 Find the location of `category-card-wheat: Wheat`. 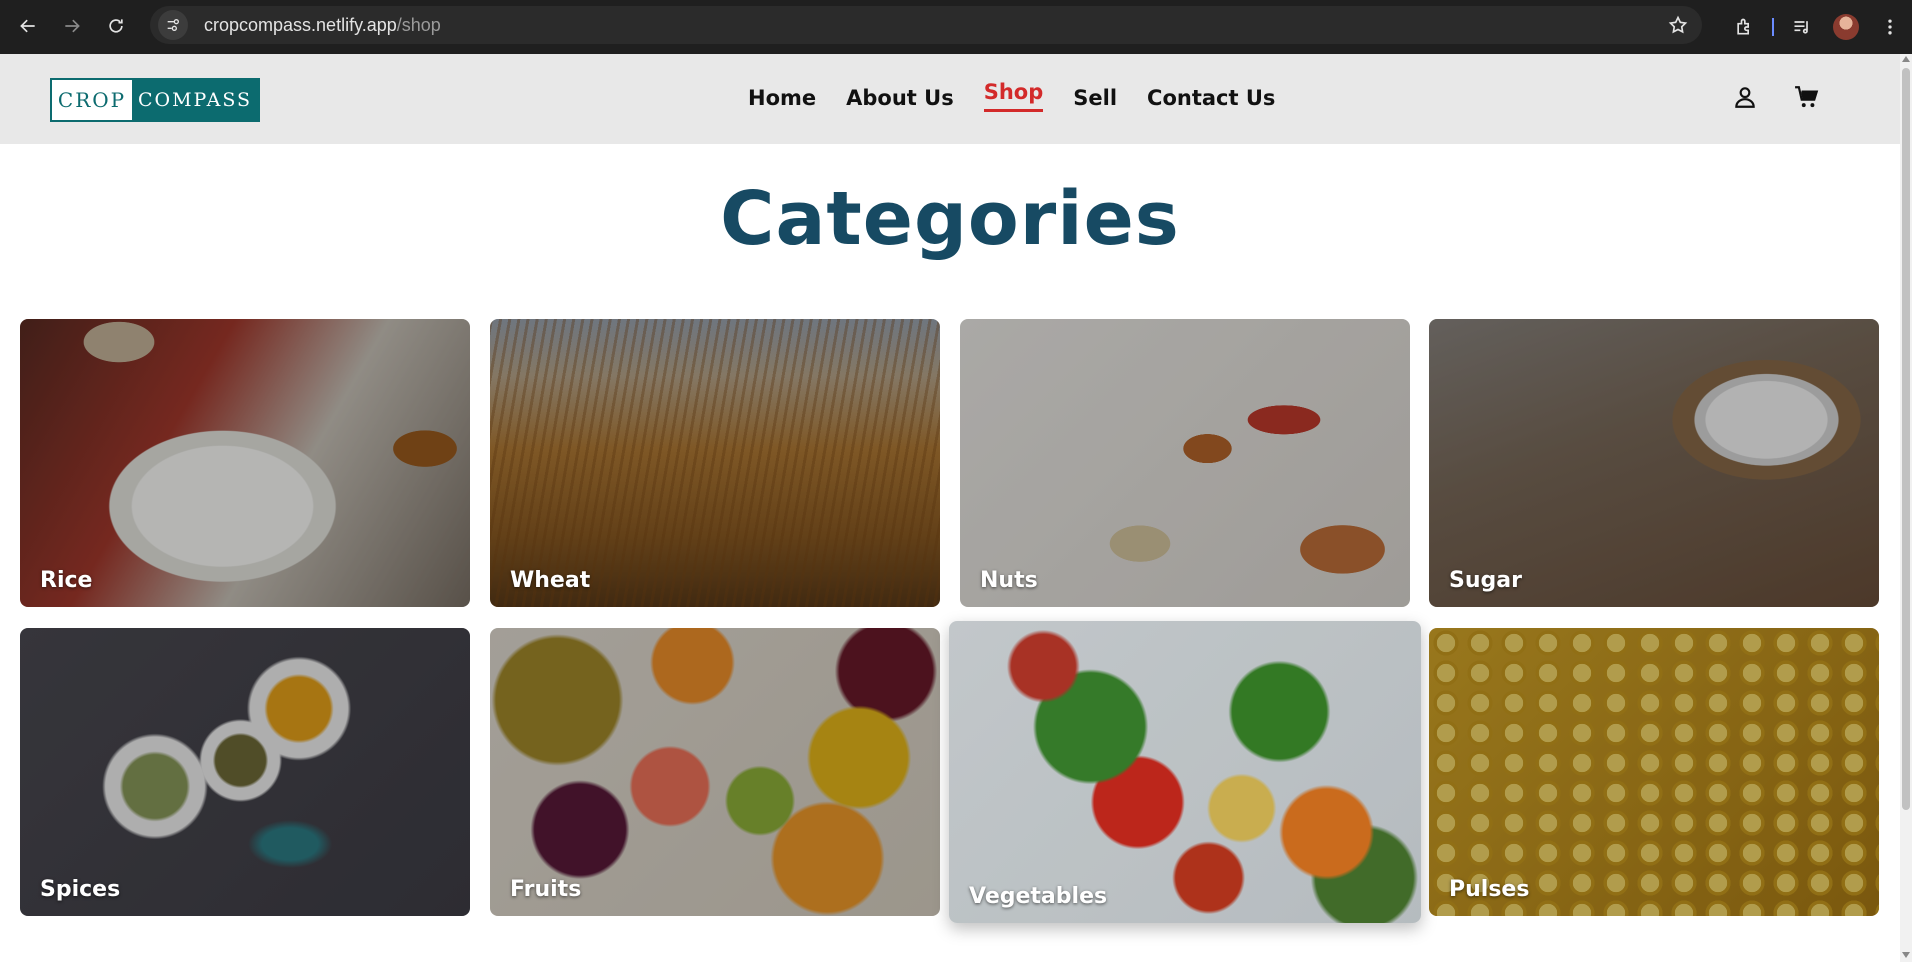

category-card-wheat: Wheat is located at coordinates (715, 463).